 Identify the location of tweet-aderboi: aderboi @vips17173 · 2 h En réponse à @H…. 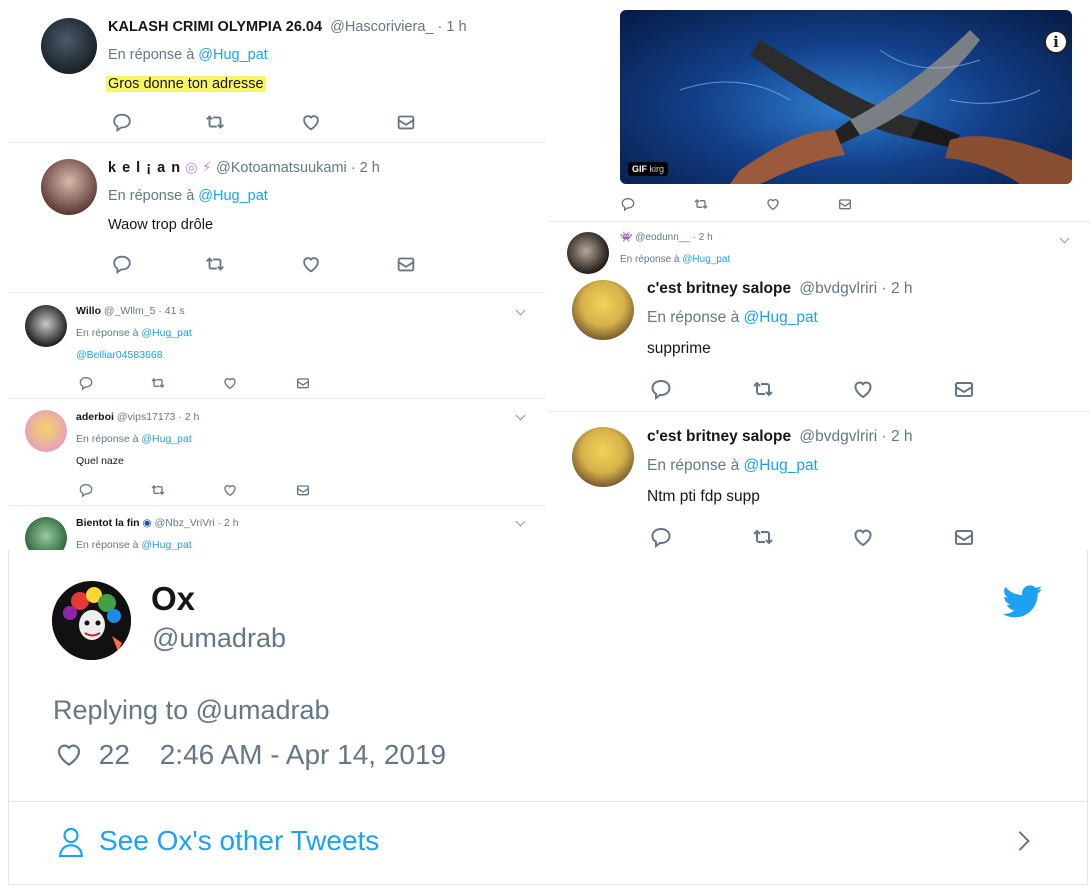
(277, 453).